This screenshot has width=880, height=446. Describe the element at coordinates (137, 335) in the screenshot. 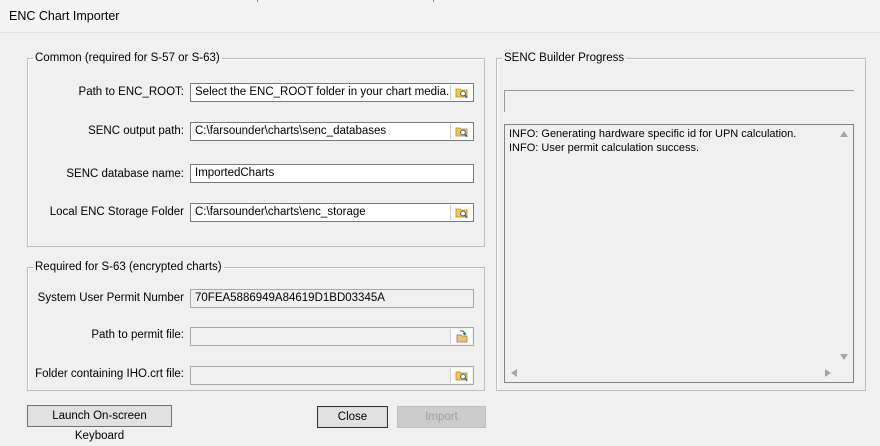

I see `permit-file-label: Path to permit file:` at that location.